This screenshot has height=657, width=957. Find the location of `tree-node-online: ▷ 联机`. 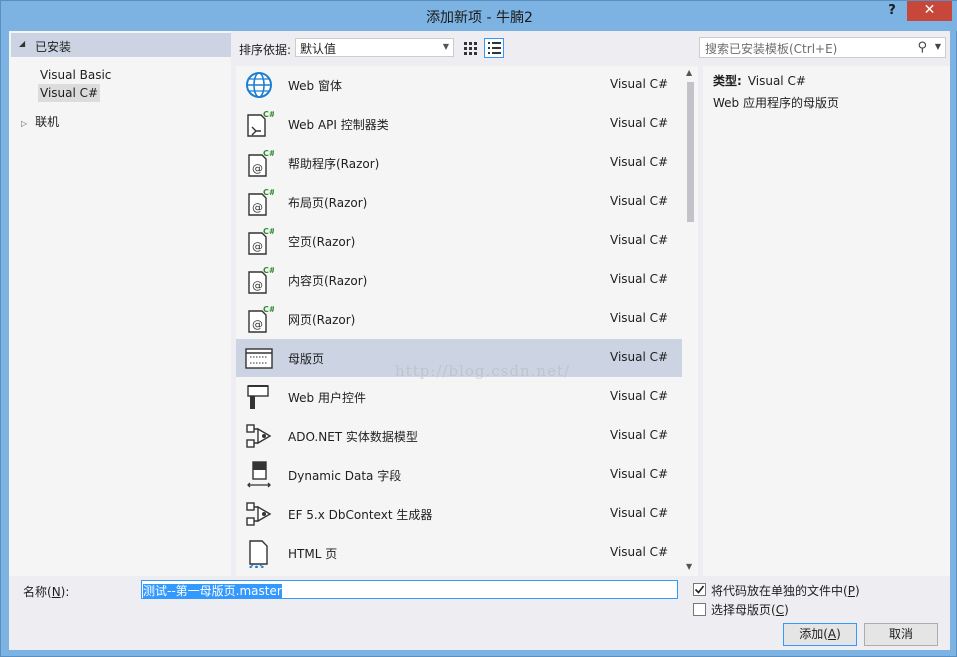

tree-node-online: ▷ 联机 is located at coordinates (40, 121).